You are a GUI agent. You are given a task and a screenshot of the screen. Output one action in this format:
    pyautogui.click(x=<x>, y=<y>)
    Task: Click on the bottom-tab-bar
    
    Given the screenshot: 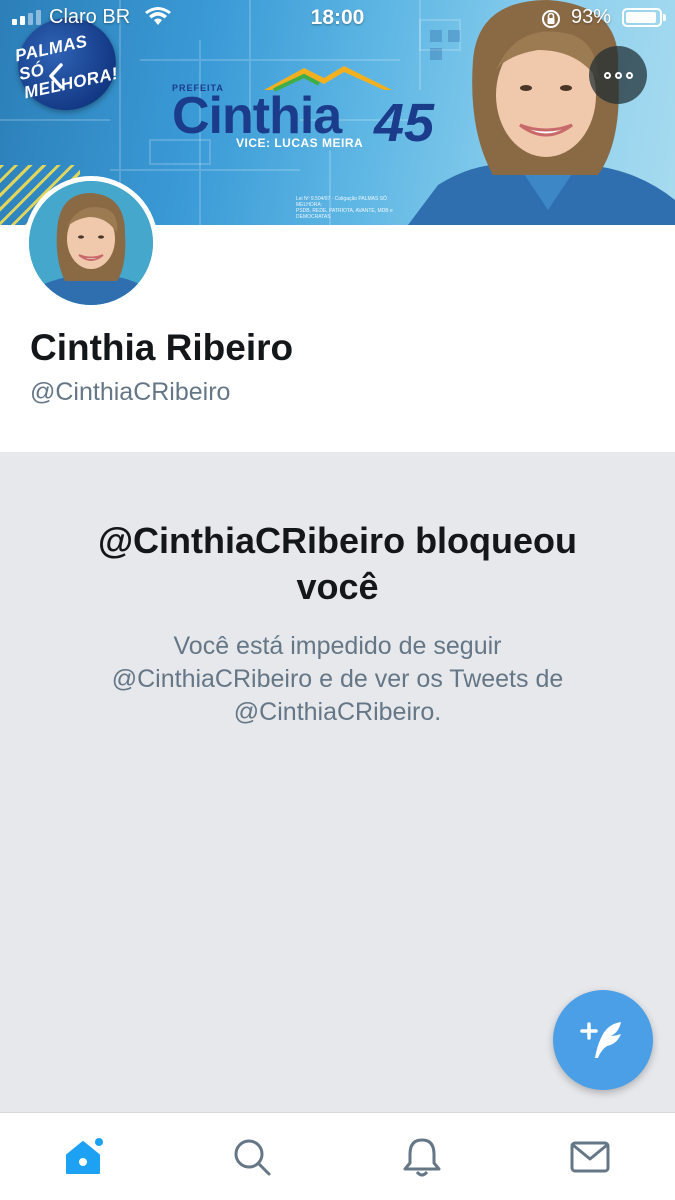 What is the action you would take?
    pyautogui.click(x=337, y=1156)
    